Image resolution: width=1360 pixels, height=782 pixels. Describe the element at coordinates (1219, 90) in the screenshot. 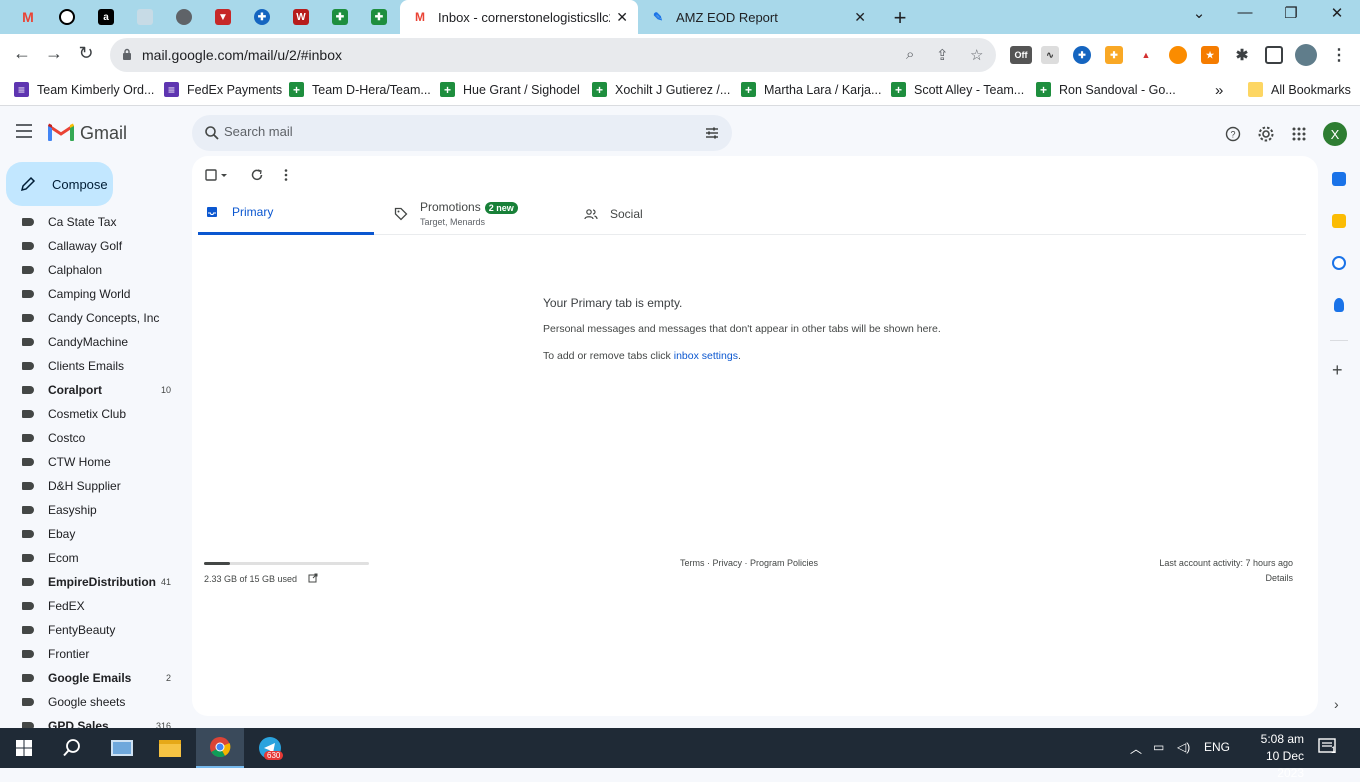

I see `more-bookmarks-chevron-icon: »` at that location.